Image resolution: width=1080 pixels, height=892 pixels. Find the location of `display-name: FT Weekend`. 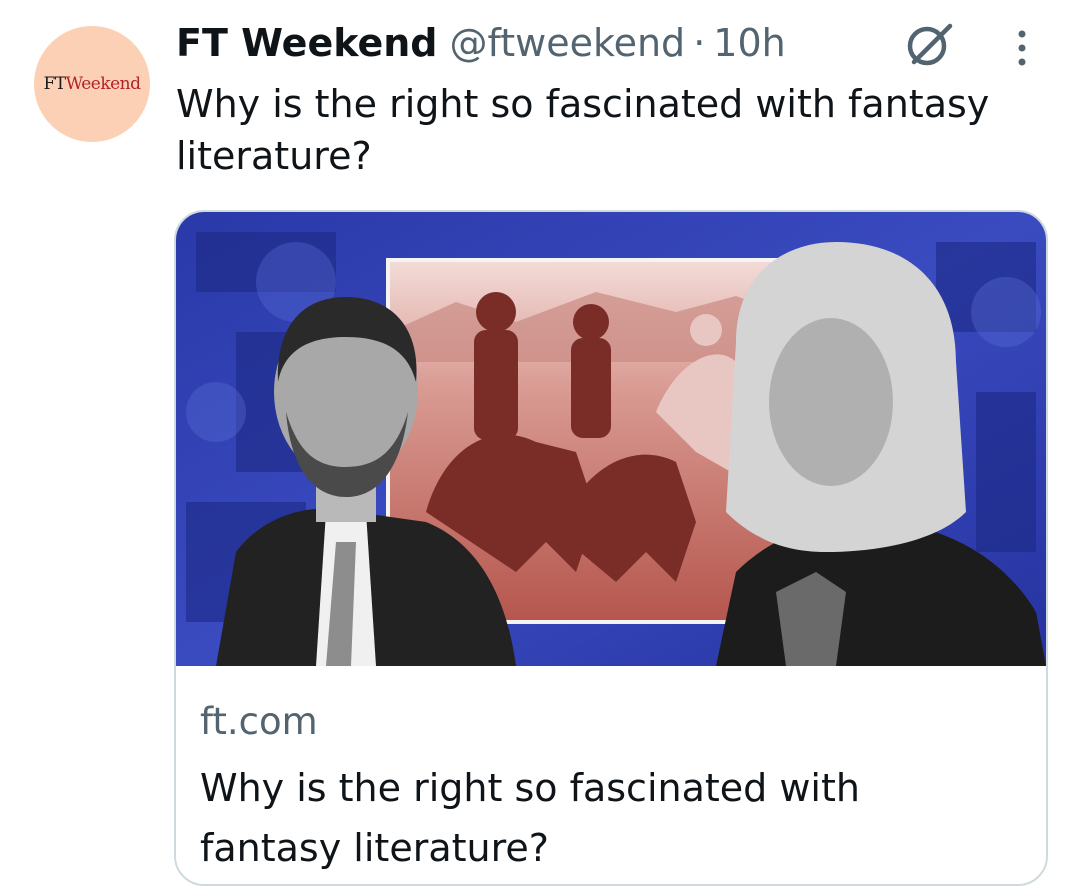

display-name: FT Weekend is located at coordinates (307, 43).